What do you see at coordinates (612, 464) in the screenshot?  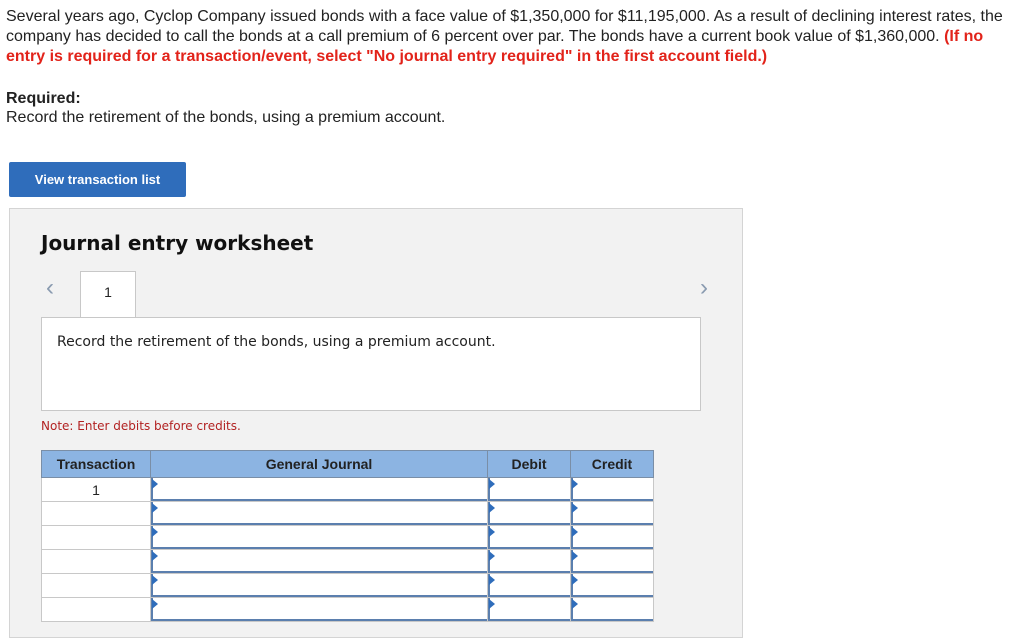 I see `column-header-credit: Credit` at bounding box center [612, 464].